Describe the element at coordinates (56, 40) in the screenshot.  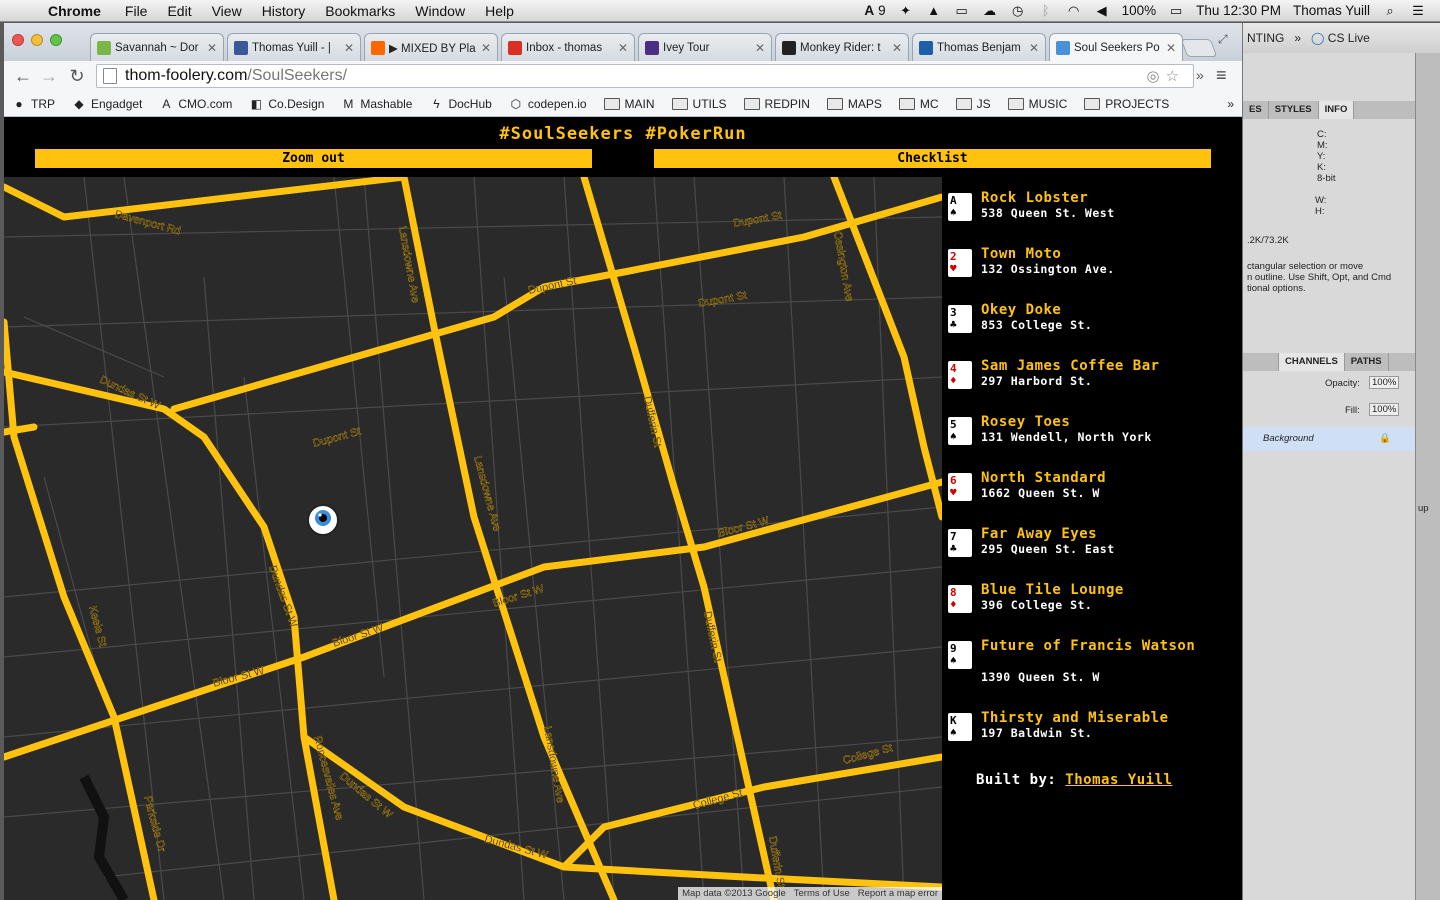
I see `zoom-window-button` at that location.